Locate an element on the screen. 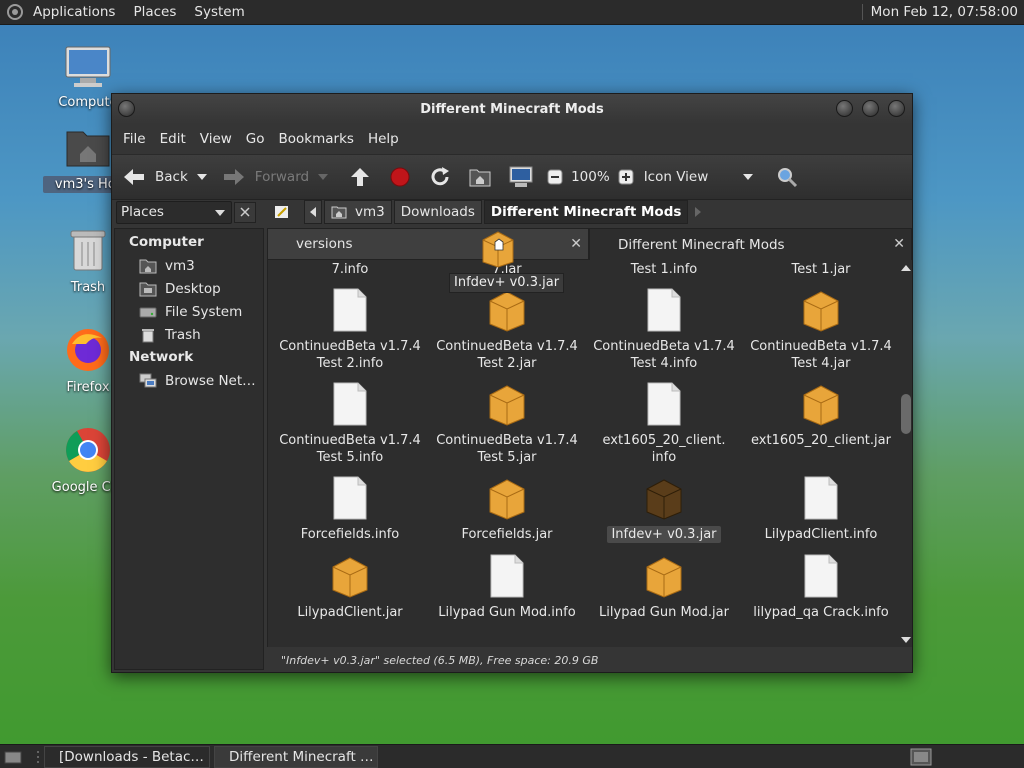 The height and width of the screenshot is (768, 1024). close-sidebar-button is located at coordinates (245, 212).